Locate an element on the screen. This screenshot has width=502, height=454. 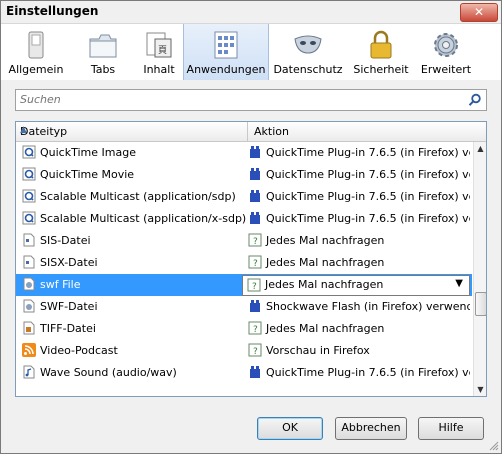
table-row: SIS-Datei? Jedes Mal nachfragen is located at coordinates (244, 241).